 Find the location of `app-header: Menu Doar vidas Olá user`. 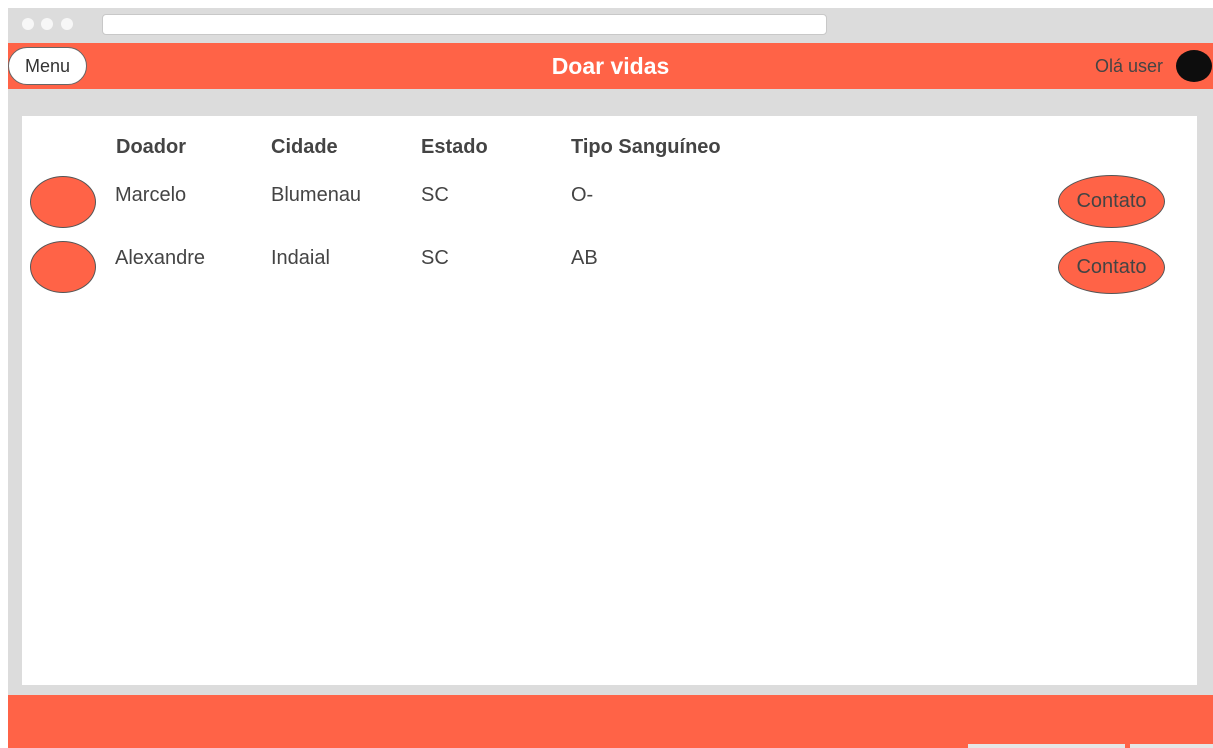

app-header: Menu Doar vidas Olá user is located at coordinates (610, 66).